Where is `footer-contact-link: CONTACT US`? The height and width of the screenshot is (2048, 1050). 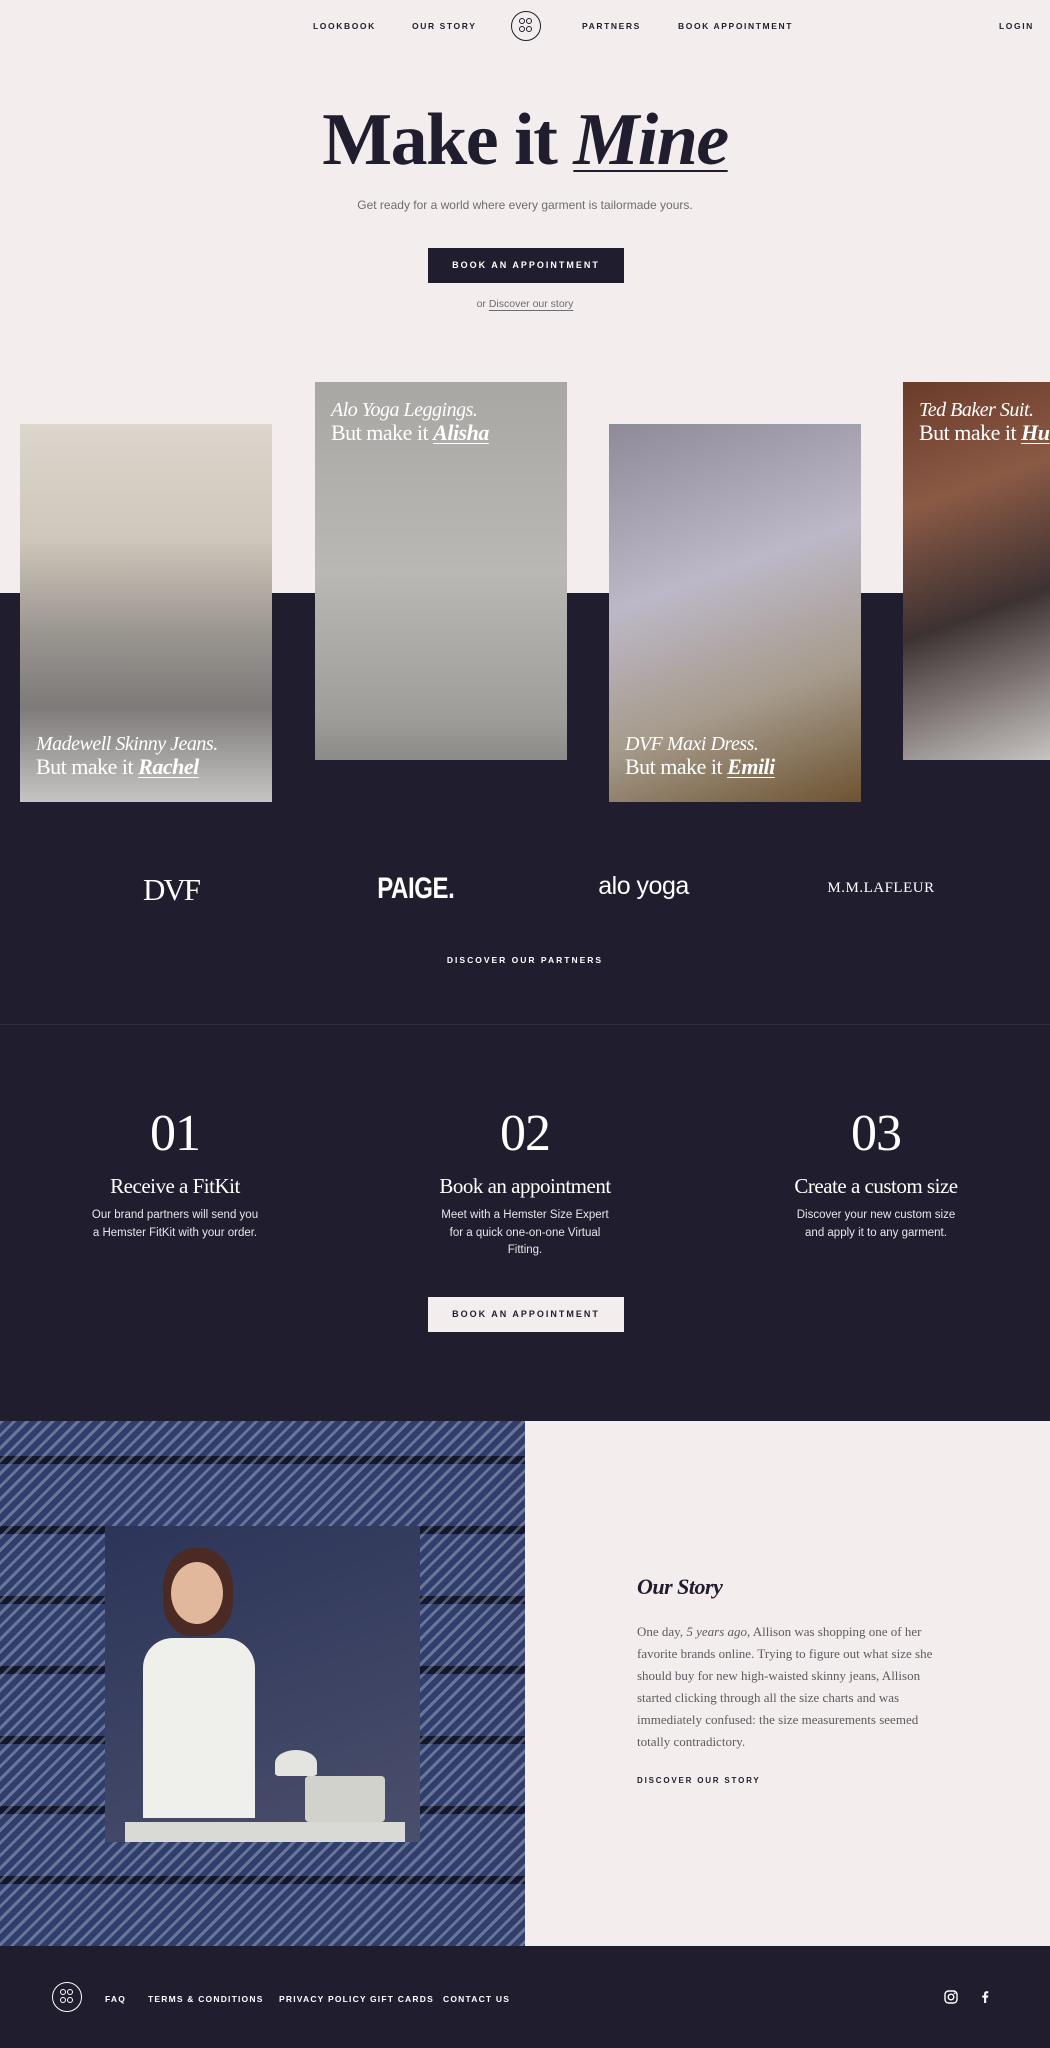
footer-contact-link: CONTACT US is located at coordinates (476, 1999).